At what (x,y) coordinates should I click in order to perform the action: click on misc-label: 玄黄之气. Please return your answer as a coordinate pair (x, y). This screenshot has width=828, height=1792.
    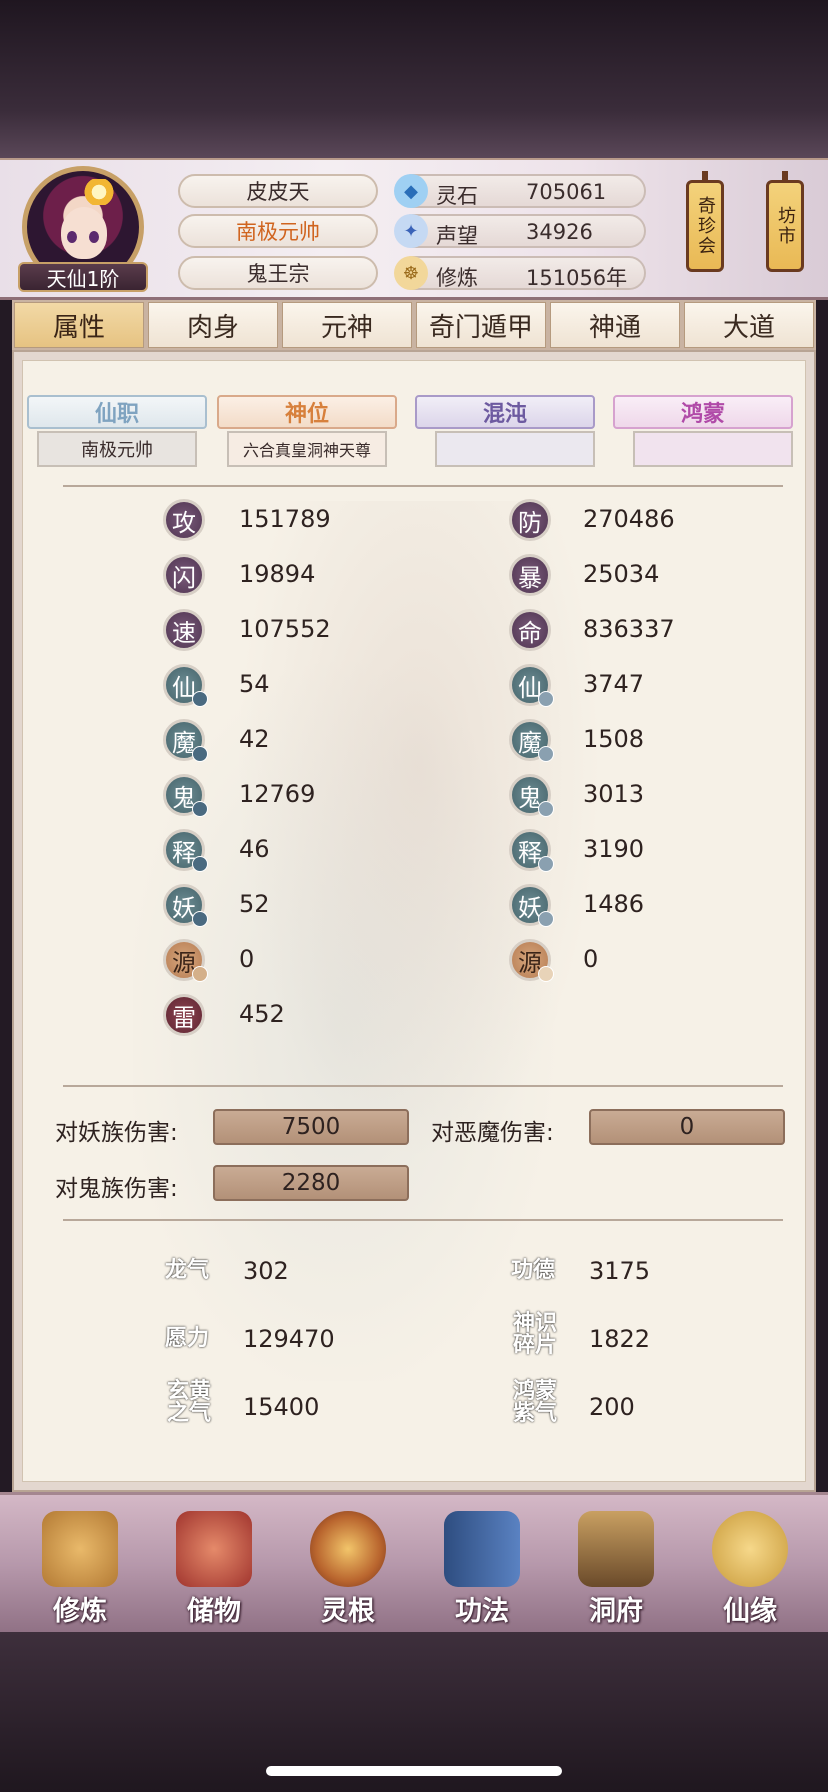
    Looking at the image, I should click on (188, 1402).